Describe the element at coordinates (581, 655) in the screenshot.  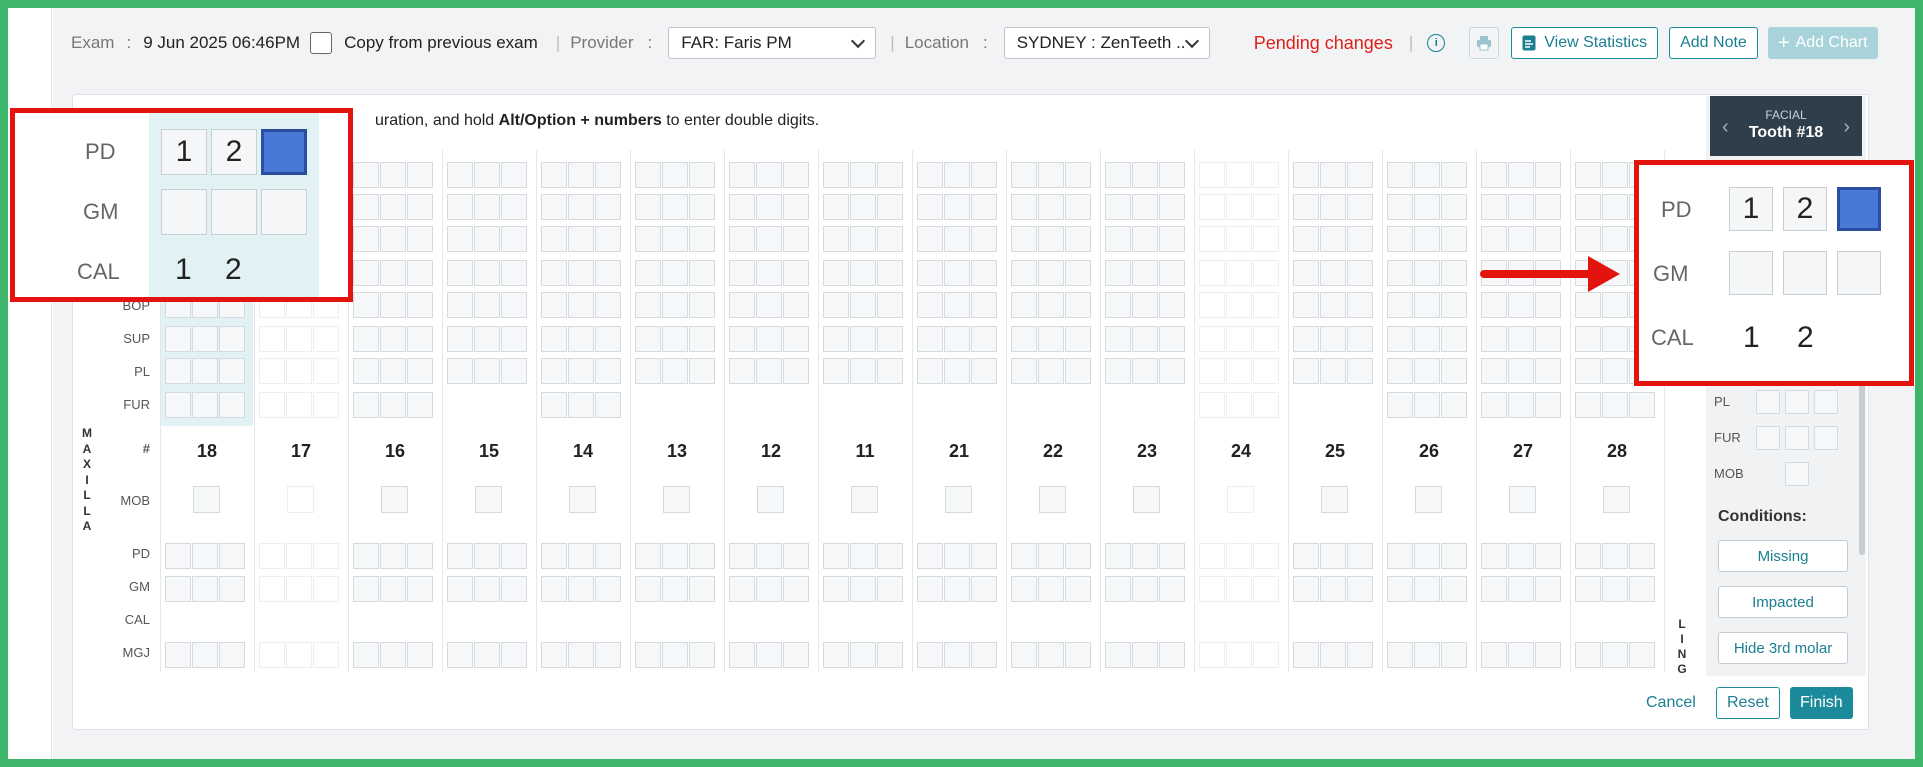
I see `tooth-14-mgj-cell` at that location.